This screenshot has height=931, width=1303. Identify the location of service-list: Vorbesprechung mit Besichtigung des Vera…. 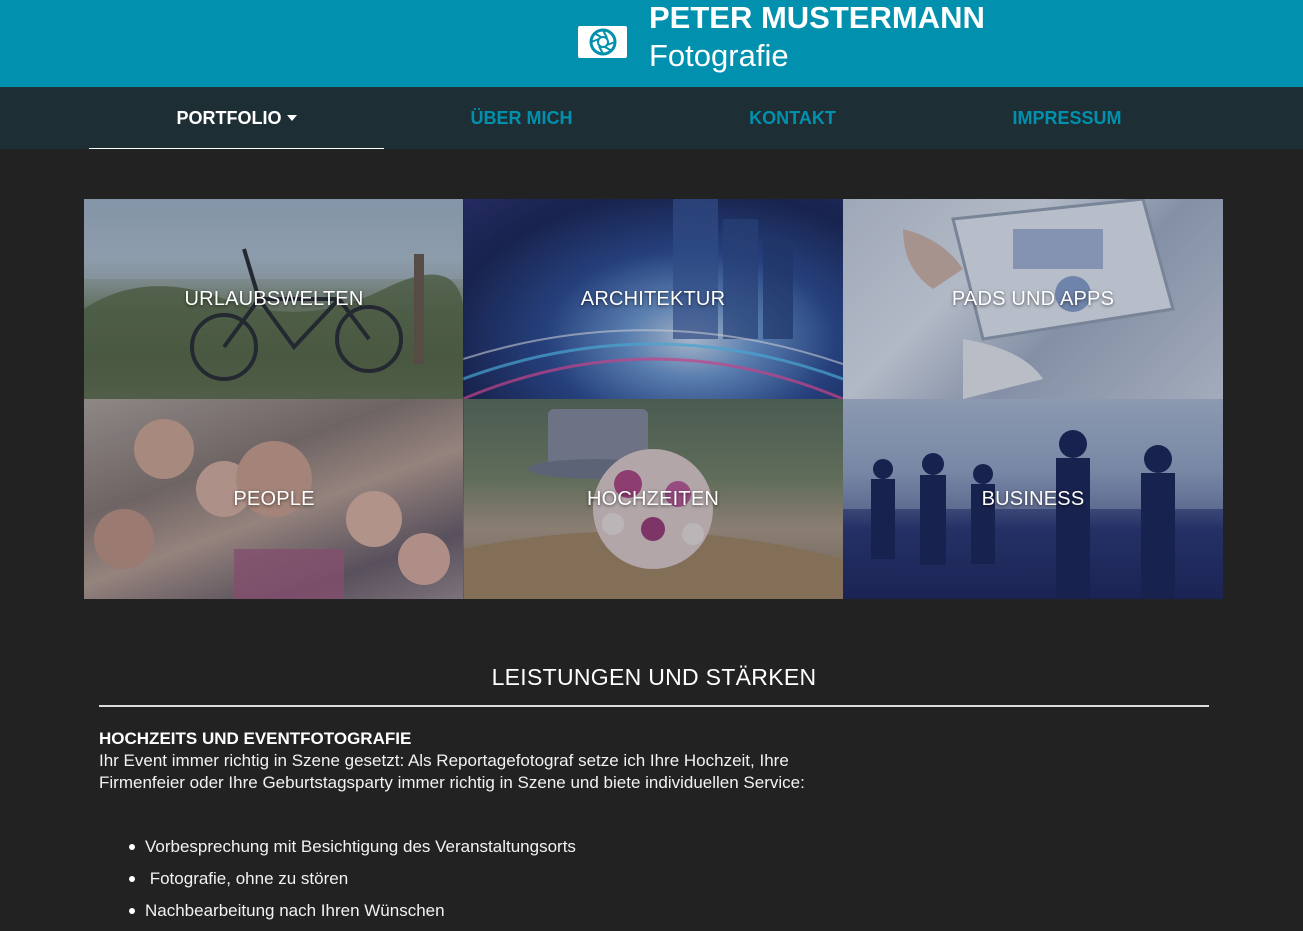
(351, 883).